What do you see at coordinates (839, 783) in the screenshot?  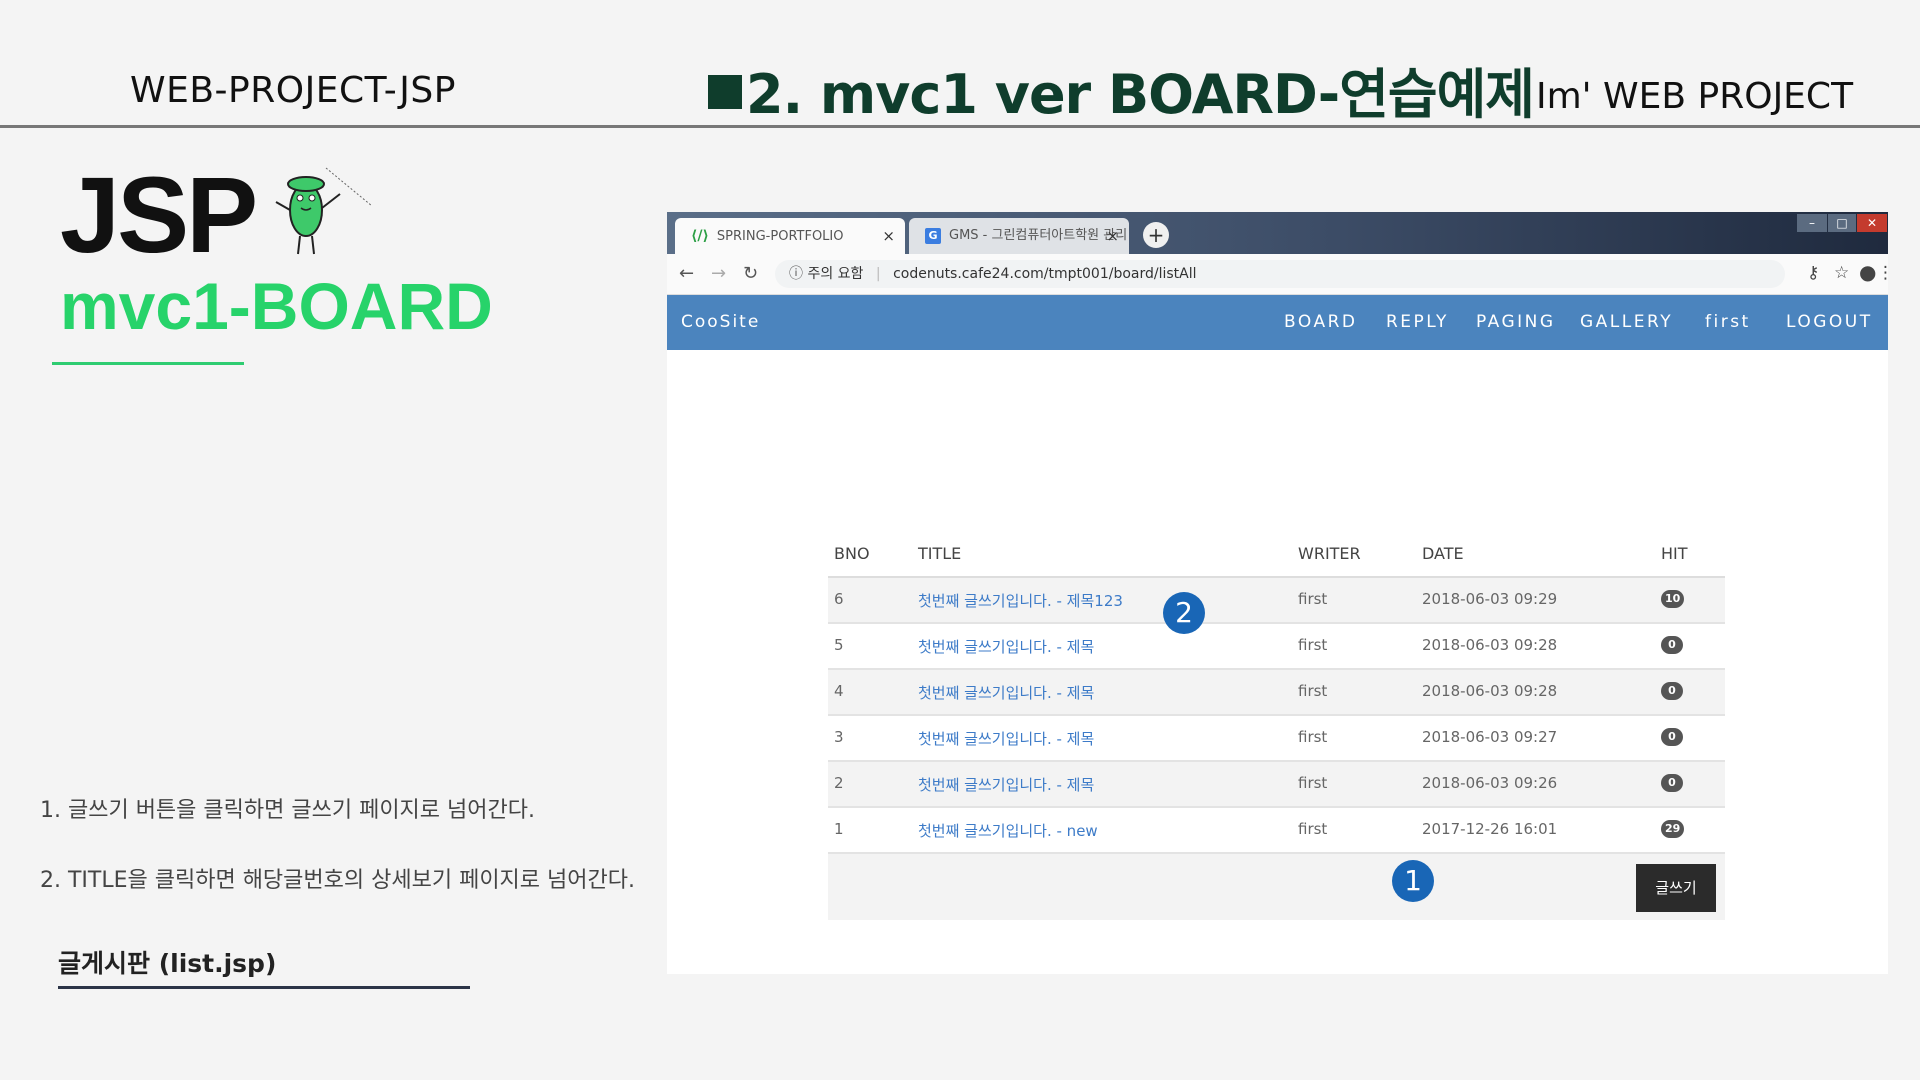 I see `row-bno: 2` at bounding box center [839, 783].